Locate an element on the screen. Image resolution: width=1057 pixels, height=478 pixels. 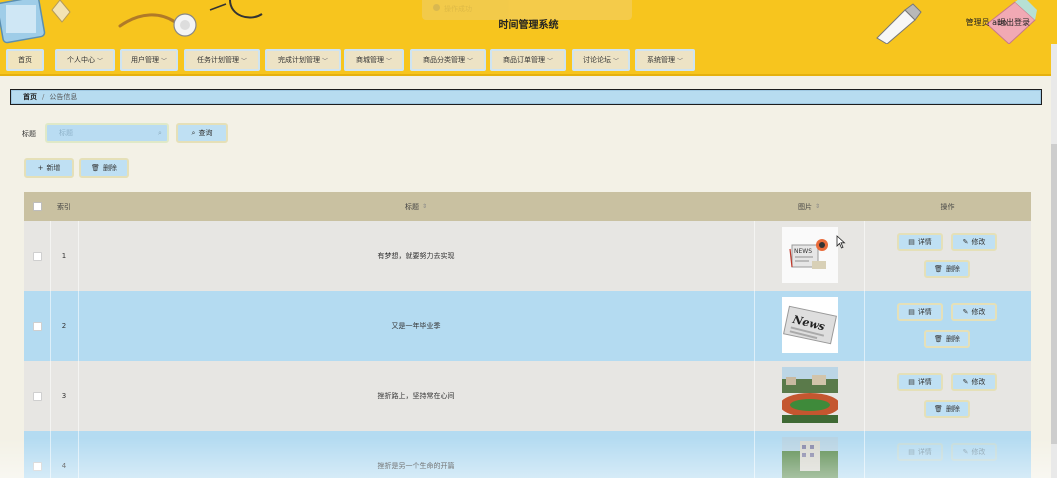
nav-item-mall-management: 商城管理 ﹀ is located at coordinates (374, 60).